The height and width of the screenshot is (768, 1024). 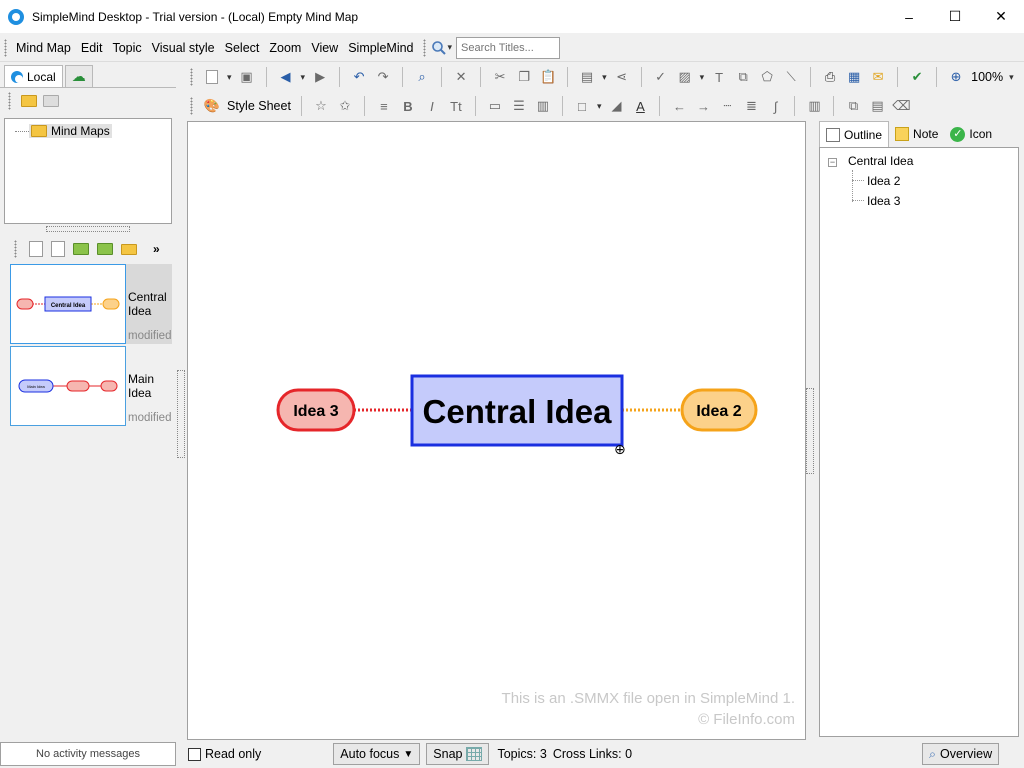 What do you see at coordinates (432, 106) in the screenshot?
I see `italic-icon: I` at bounding box center [432, 106].